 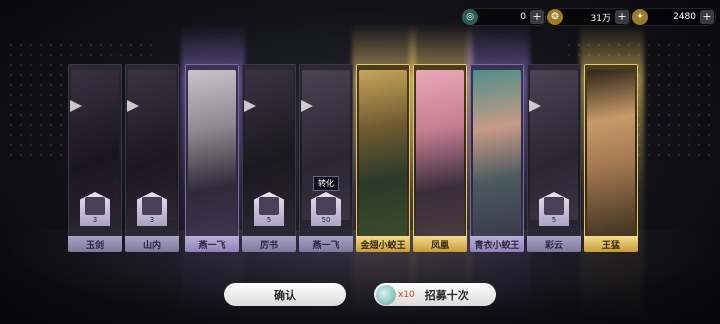 What do you see at coordinates (555, 17) in the screenshot?
I see `gold-coin-icon: ❂` at bounding box center [555, 17].